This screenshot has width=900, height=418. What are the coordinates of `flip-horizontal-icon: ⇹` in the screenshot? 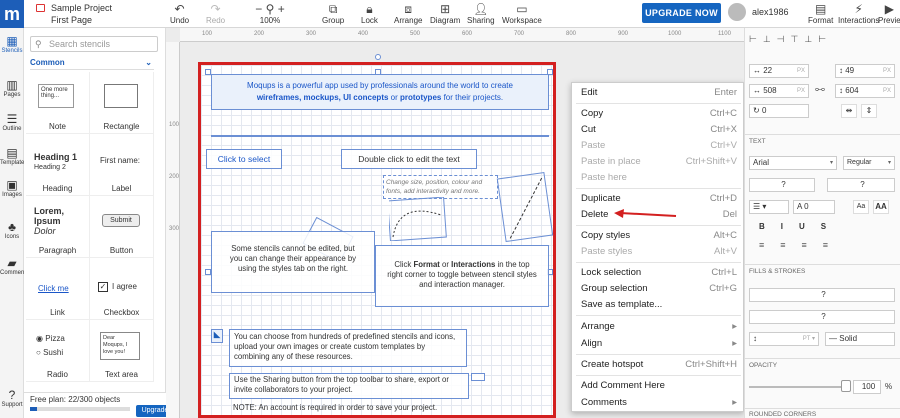 It's located at (849, 111).